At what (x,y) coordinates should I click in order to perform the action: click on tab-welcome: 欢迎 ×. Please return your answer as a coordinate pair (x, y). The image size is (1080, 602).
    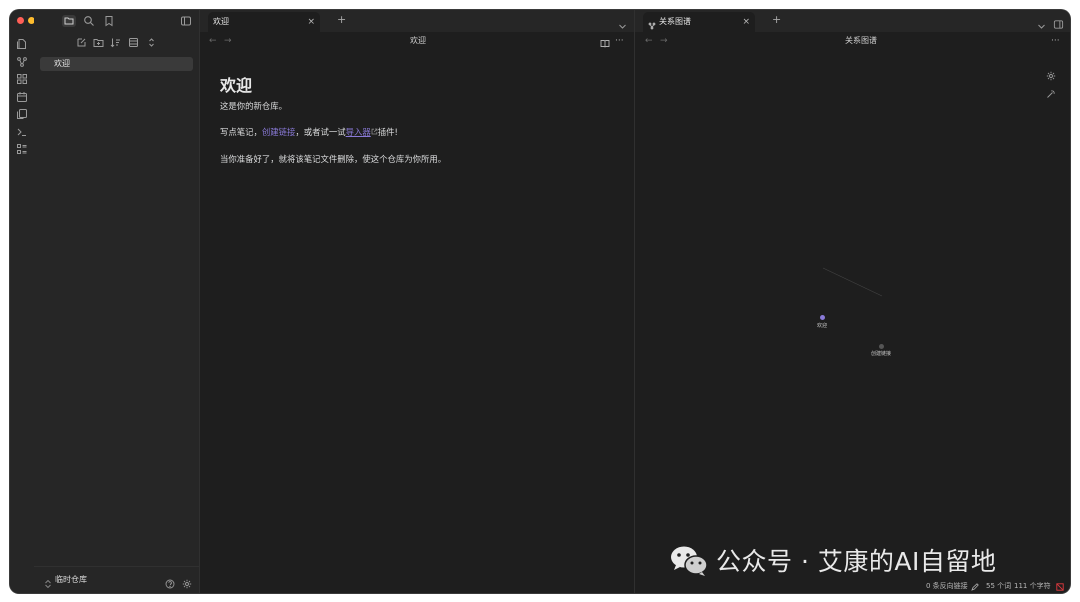
    Looking at the image, I should click on (264, 22).